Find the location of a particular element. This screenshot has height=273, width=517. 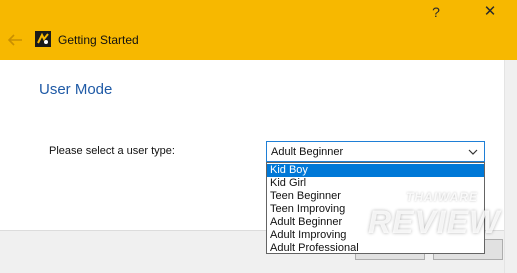

user-type-option-kid-girl: Kid Girl is located at coordinates (375, 183).